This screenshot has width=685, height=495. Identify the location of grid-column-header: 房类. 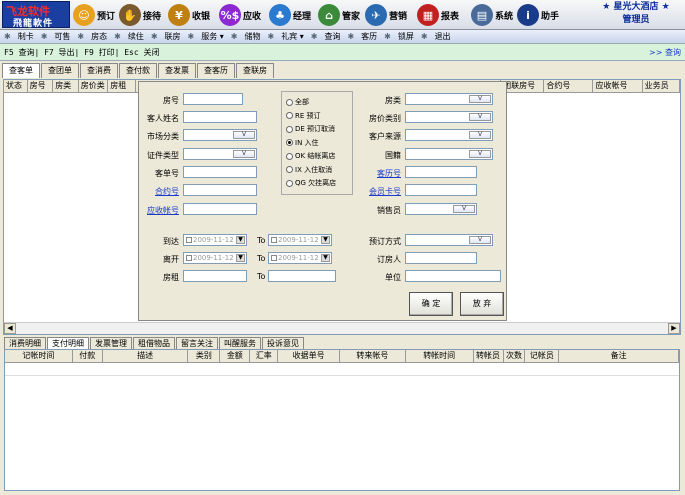
(66, 86).